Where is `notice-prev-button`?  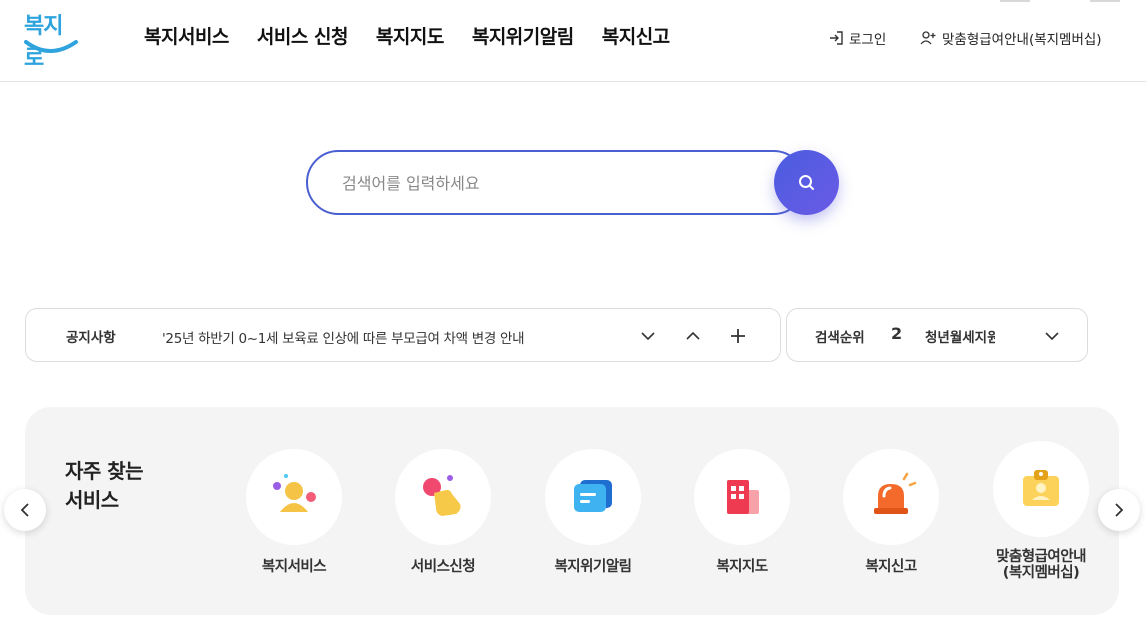
notice-prev-button is located at coordinates (693, 336).